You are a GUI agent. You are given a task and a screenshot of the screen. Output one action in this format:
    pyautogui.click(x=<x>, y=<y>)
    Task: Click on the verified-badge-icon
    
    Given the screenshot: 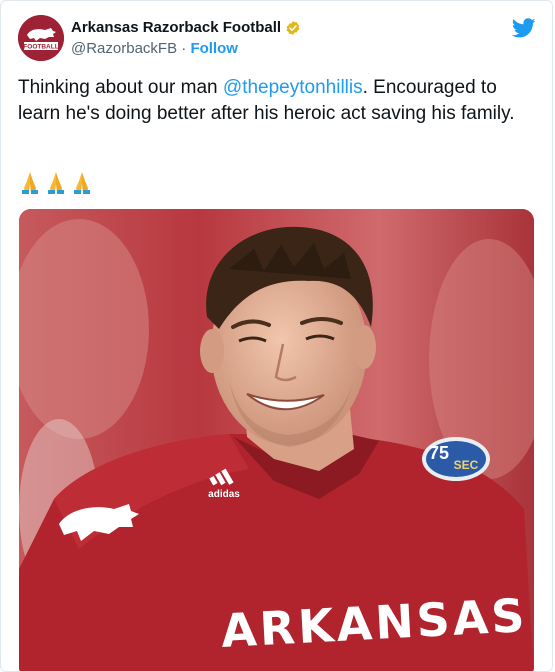 What is the action you would take?
    pyautogui.click(x=293, y=28)
    